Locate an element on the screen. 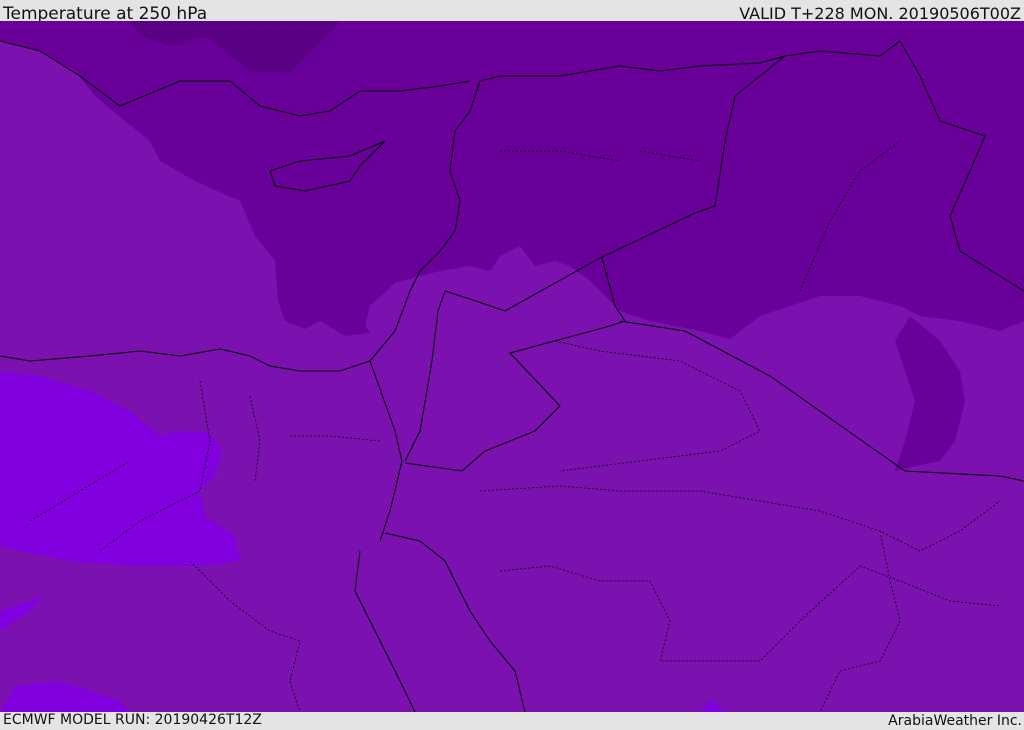  credit: ArabiaWeather Inc. is located at coordinates (955, 721).